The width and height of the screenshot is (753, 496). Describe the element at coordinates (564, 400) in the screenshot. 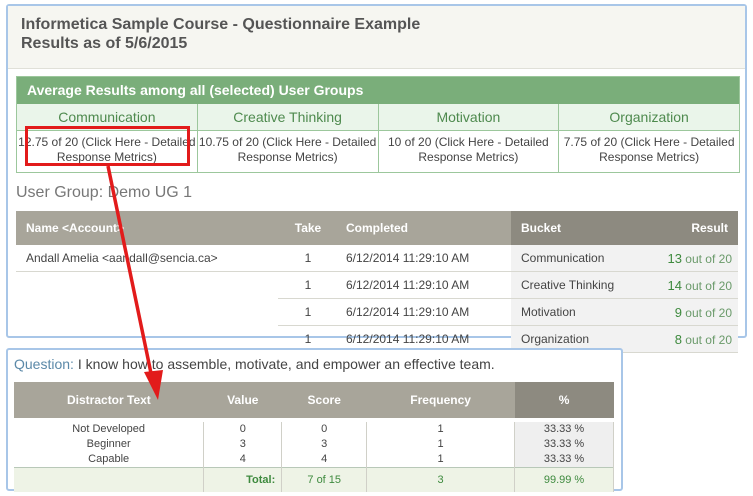

I see `col-header-percent: %` at that location.